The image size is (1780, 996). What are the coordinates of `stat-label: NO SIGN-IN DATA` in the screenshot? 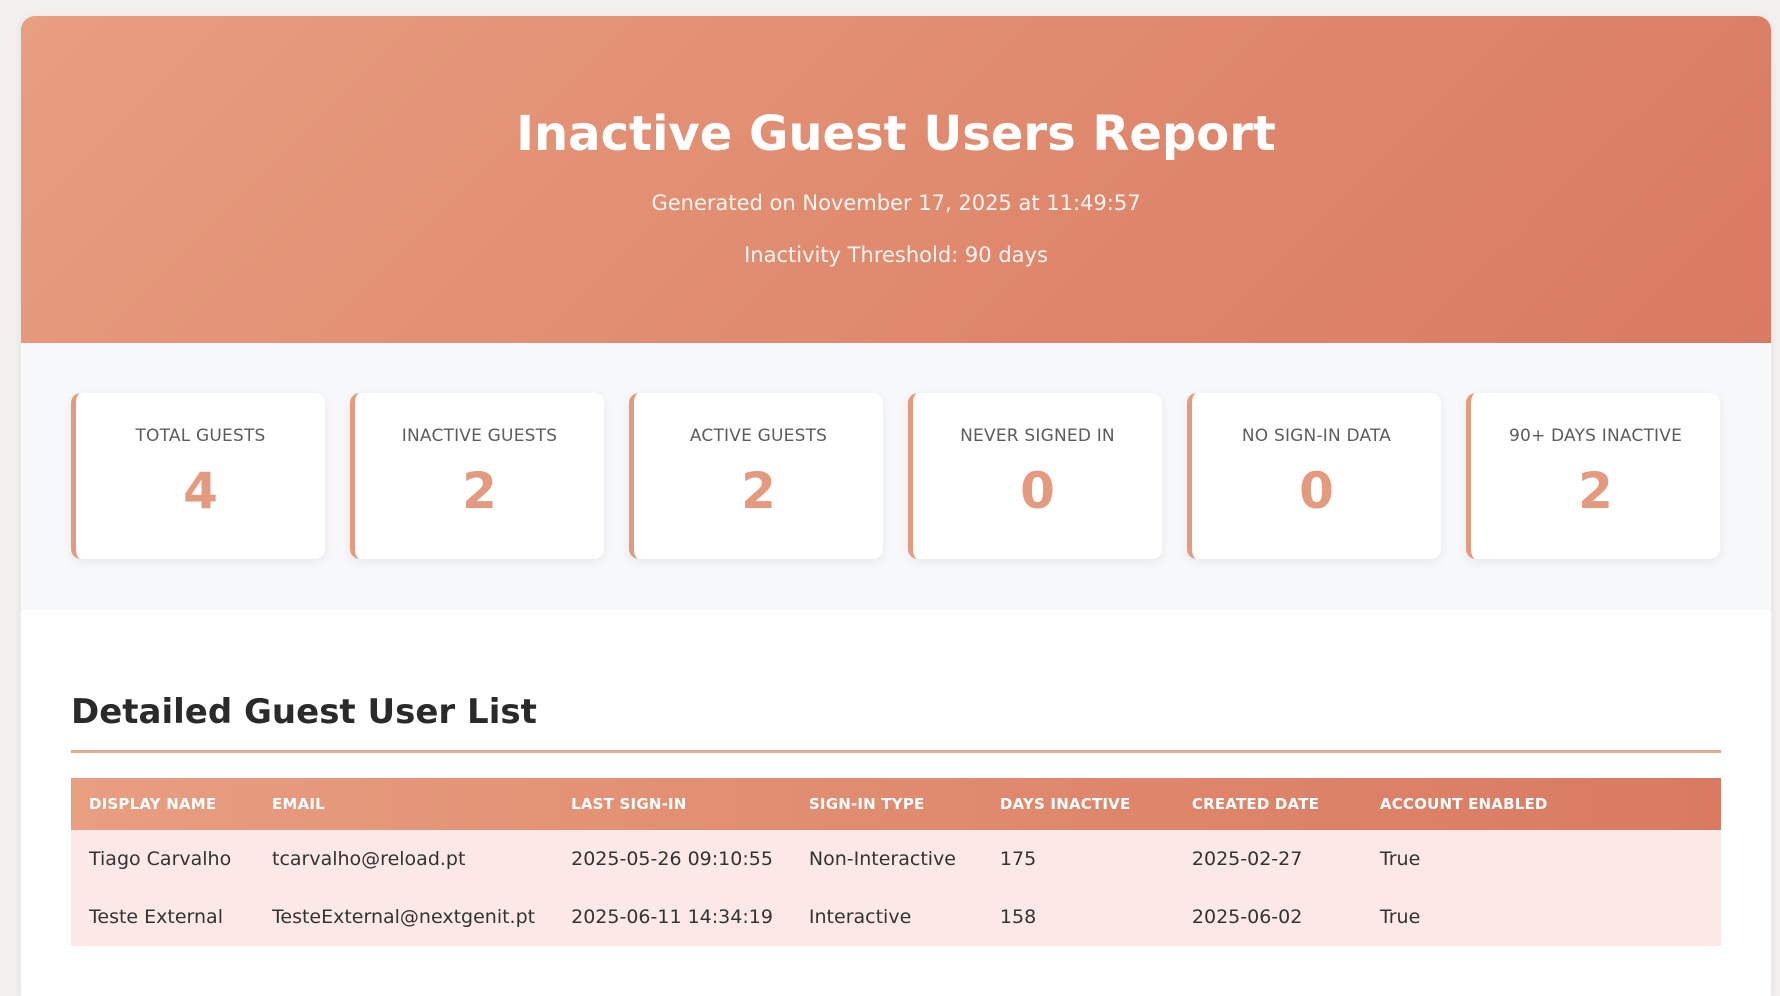 It's located at (1316, 436).